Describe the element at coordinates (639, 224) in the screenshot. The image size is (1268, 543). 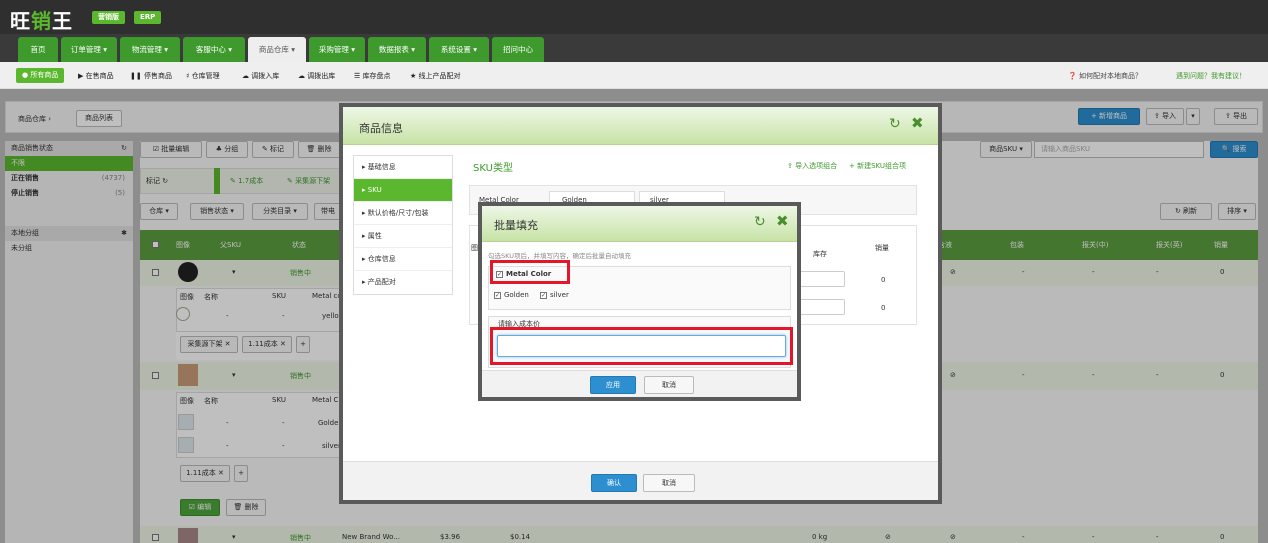
I see `modal-header: 批量填充 ↻ ✖` at that location.